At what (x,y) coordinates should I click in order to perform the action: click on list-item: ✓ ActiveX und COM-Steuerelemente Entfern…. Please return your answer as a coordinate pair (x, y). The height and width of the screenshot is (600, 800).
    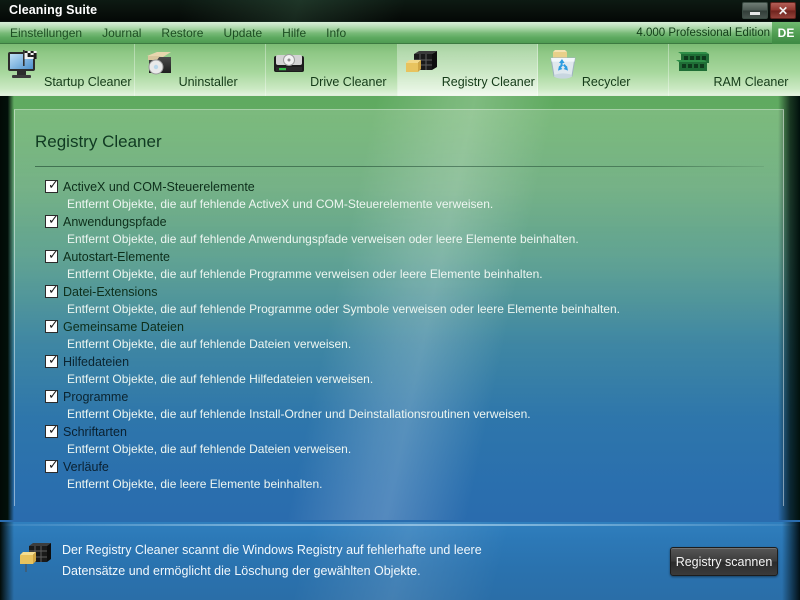
    Looking at the image, I should click on (405, 194).